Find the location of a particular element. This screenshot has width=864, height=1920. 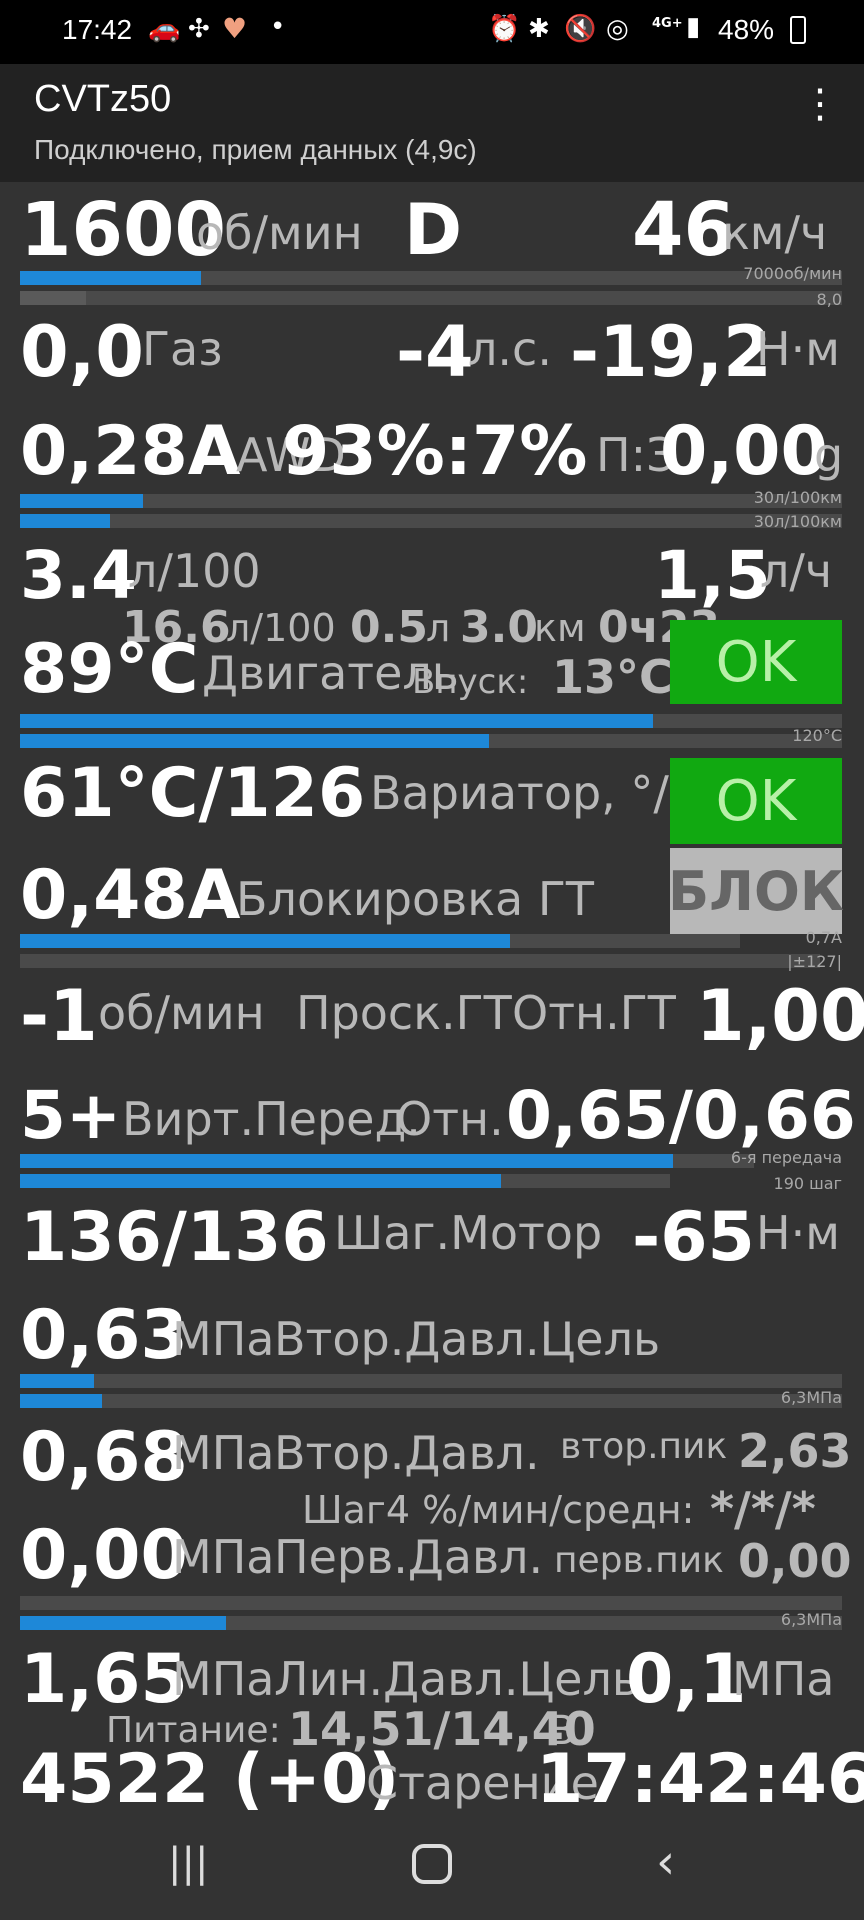

fuel-instant-unit: л/100 is located at coordinates (194, 571).